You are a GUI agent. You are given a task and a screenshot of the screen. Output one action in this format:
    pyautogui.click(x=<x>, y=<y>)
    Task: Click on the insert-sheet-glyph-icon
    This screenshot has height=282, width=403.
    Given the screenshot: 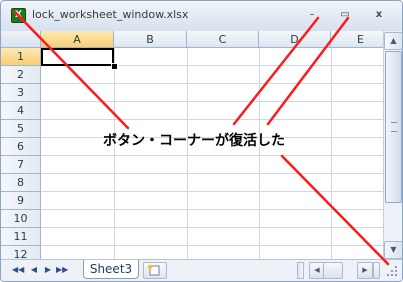 What is the action you would take?
    pyautogui.click(x=153, y=270)
    